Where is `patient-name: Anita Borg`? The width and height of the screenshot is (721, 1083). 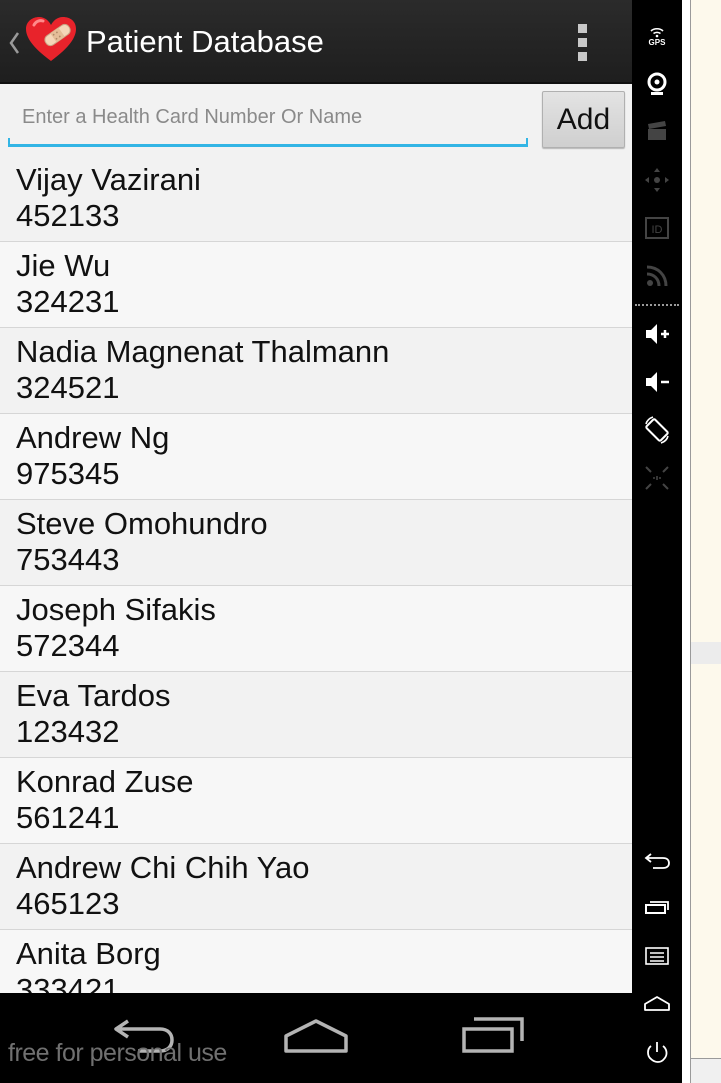 patient-name: Anita Borg is located at coordinates (88, 953).